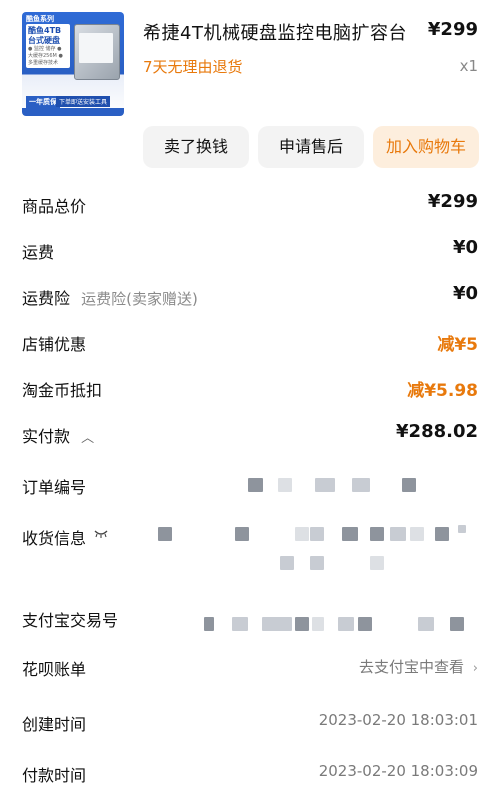 Image resolution: width=500 pixels, height=787 pixels. I want to click on huabei-link-text: 去支付宝中查看, so click(412, 667).